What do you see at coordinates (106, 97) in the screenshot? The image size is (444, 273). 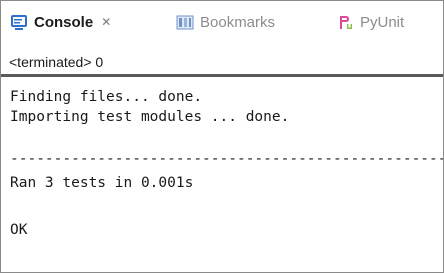 I see `console-line: Finding files... done.` at bounding box center [106, 97].